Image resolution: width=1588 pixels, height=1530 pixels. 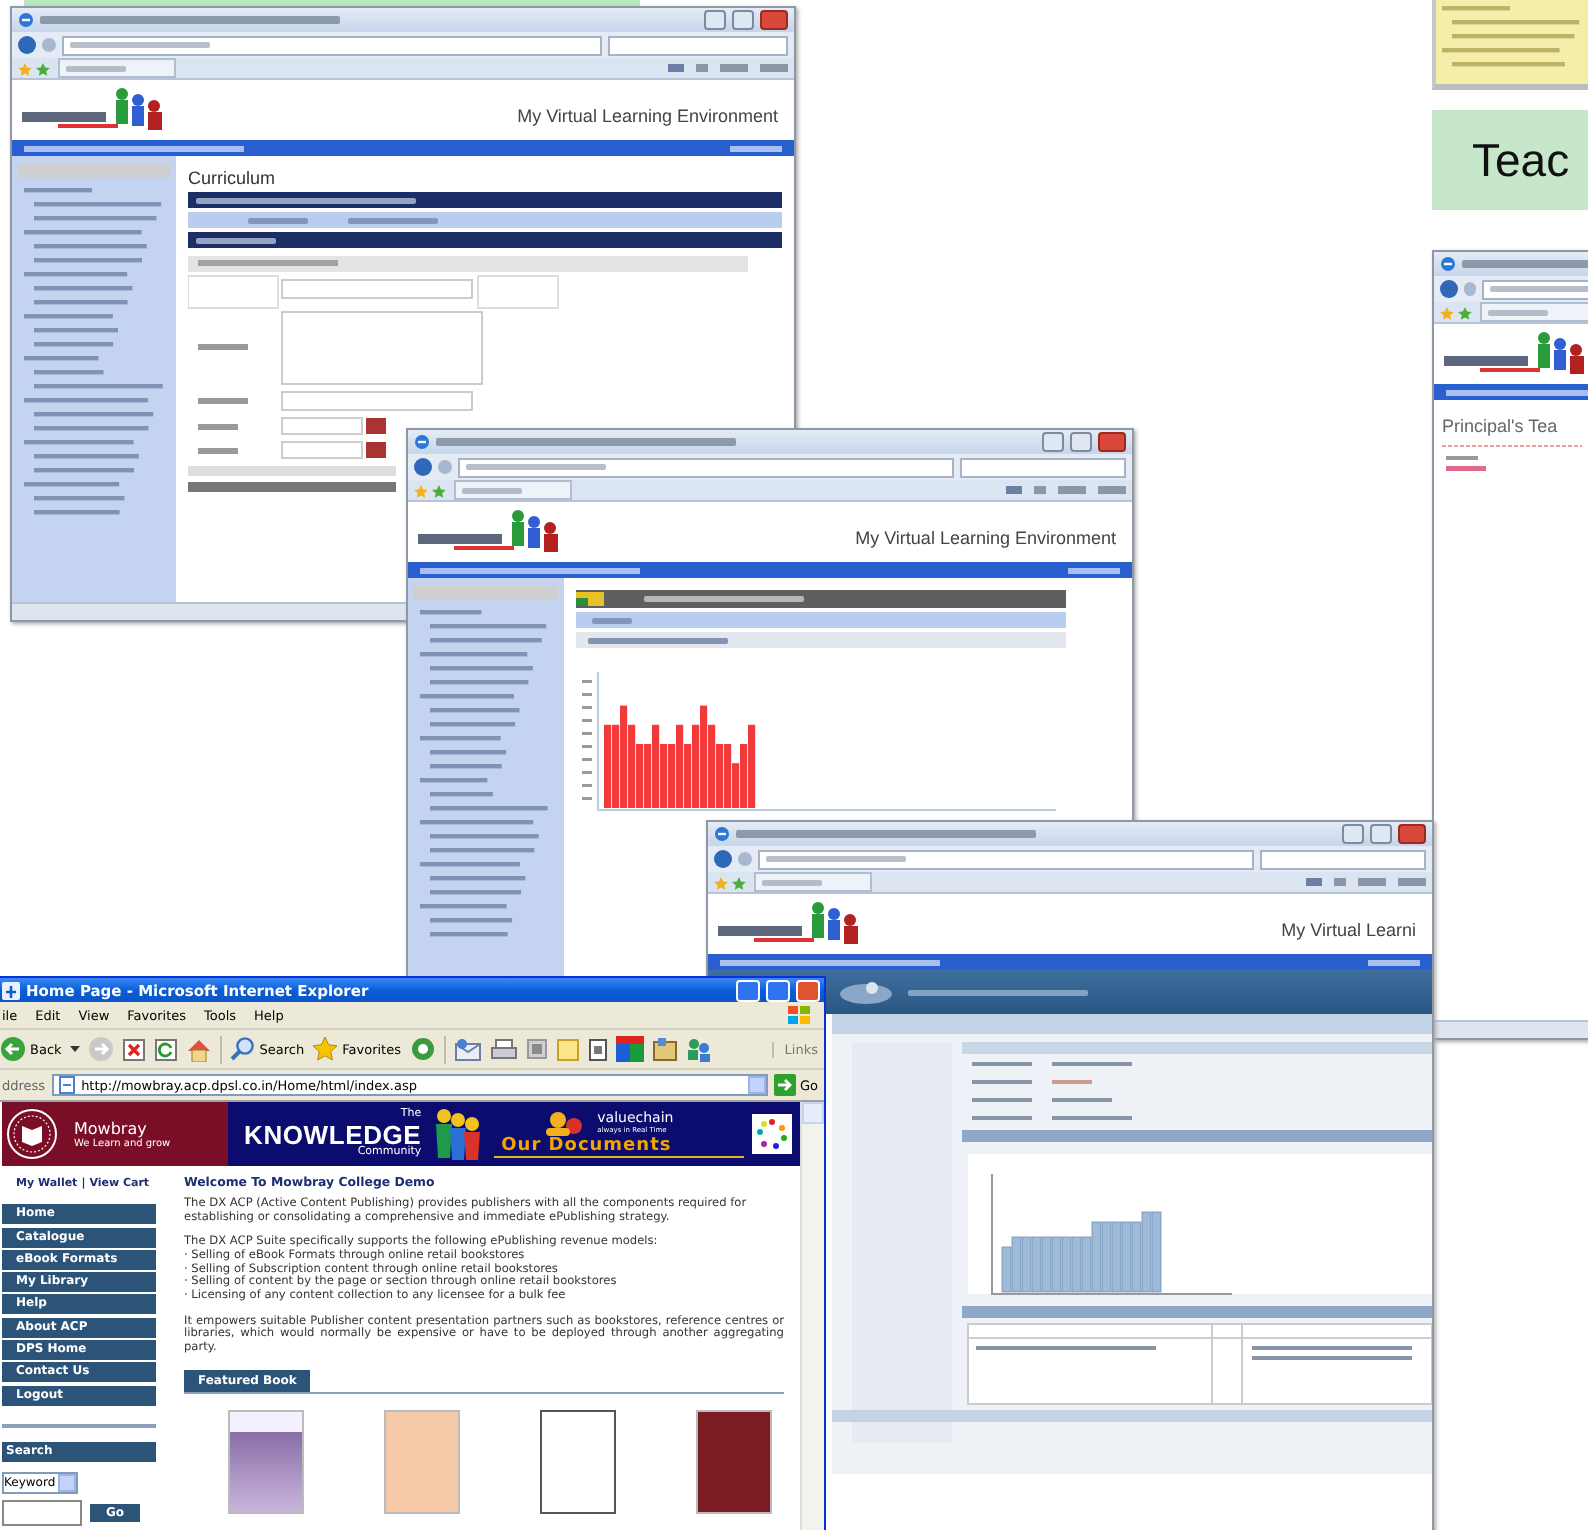 I want to click on note-button, so click(x=567, y=1049).